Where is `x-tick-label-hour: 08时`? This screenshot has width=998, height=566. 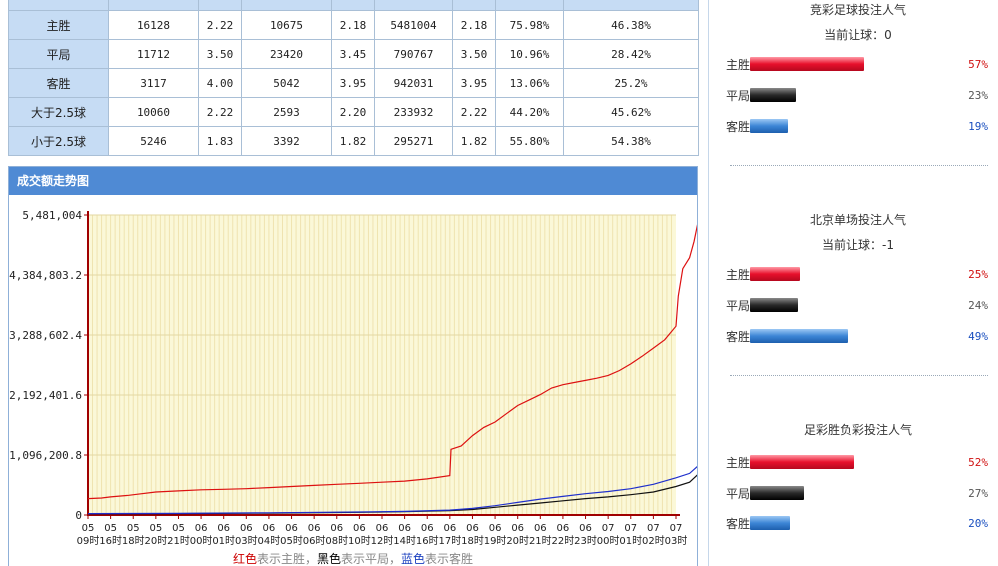 x-tick-label-hour: 08时 is located at coordinates (336, 541).